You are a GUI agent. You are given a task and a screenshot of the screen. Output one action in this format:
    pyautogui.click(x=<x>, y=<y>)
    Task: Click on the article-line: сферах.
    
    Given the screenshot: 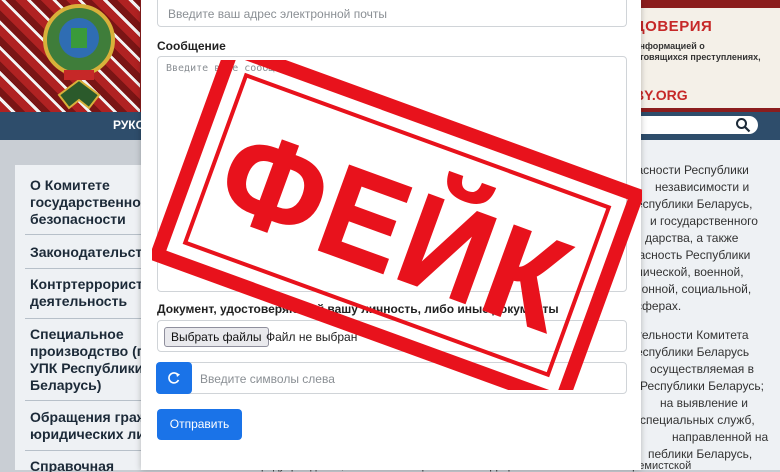 What is the action you would take?
    pyautogui.click(x=659, y=306)
    